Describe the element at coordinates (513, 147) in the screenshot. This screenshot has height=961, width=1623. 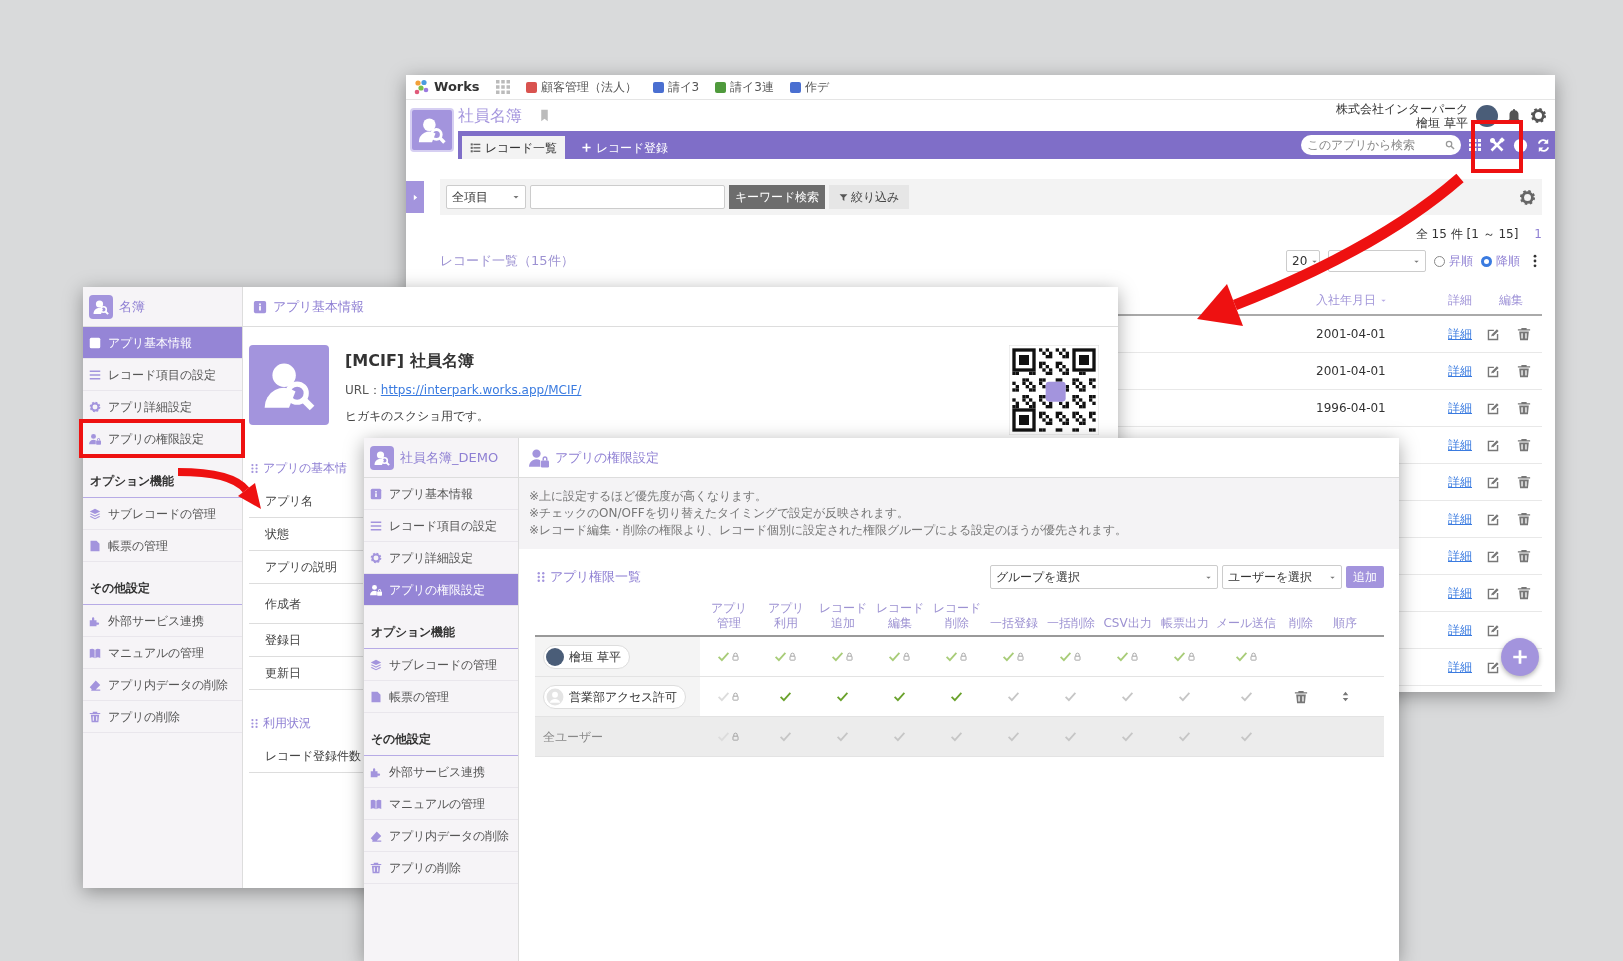
I see `tab: レコード一覧` at that location.